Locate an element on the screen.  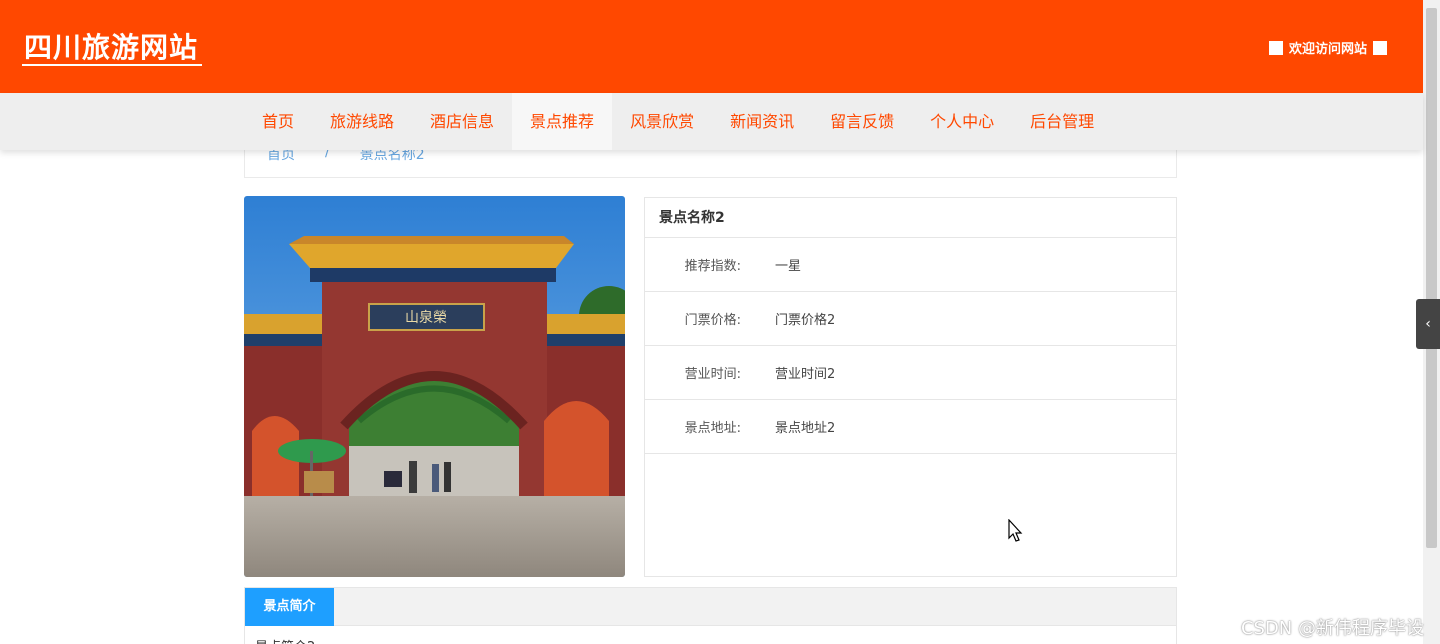
intro-section: 景点简介 景点简介2 is located at coordinates (710, 615).